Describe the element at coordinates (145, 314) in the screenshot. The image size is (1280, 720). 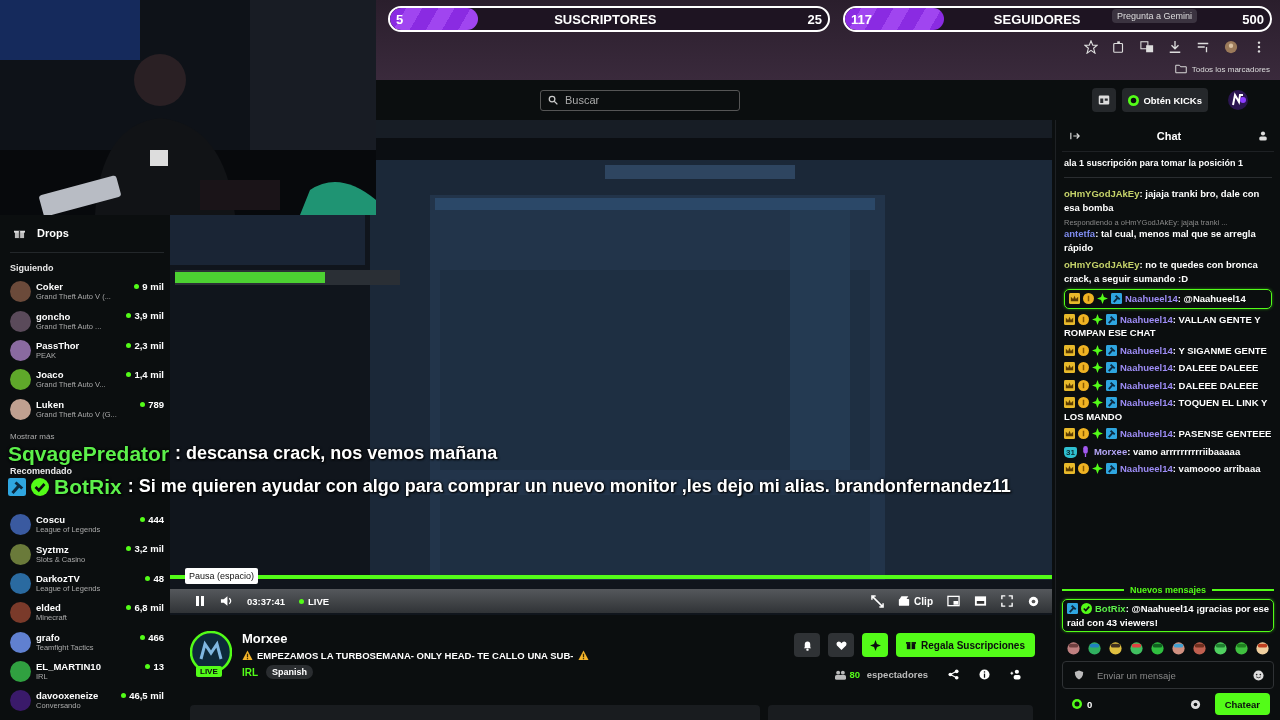
I see `viewer-count: 3,9 mil` at that location.